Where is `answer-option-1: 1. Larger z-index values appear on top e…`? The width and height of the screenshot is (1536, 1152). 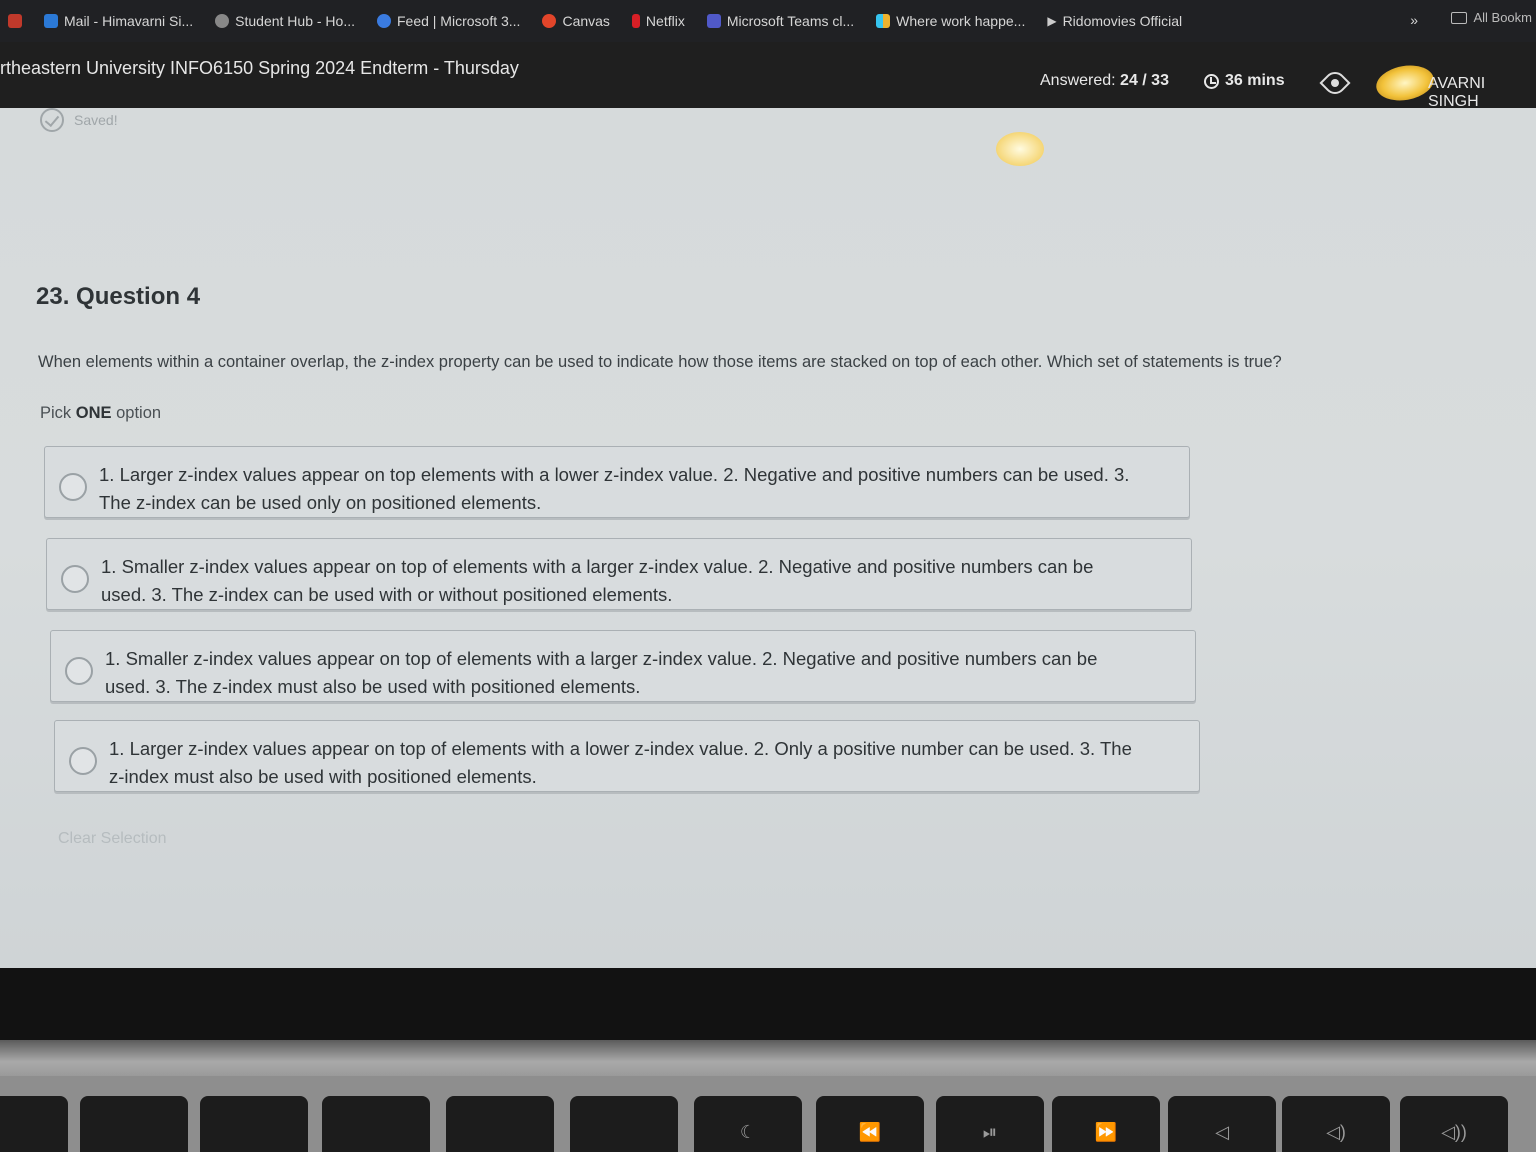 answer-option-1: 1. Larger z-index values appear on top e… is located at coordinates (617, 482).